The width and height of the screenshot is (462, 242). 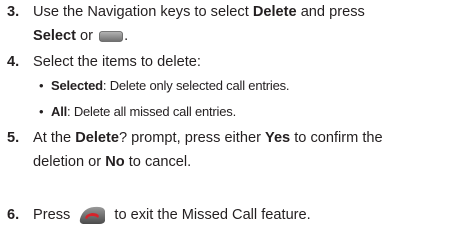 What do you see at coordinates (13, 215) in the screenshot?
I see `step-number: 6.` at bounding box center [13, 215].